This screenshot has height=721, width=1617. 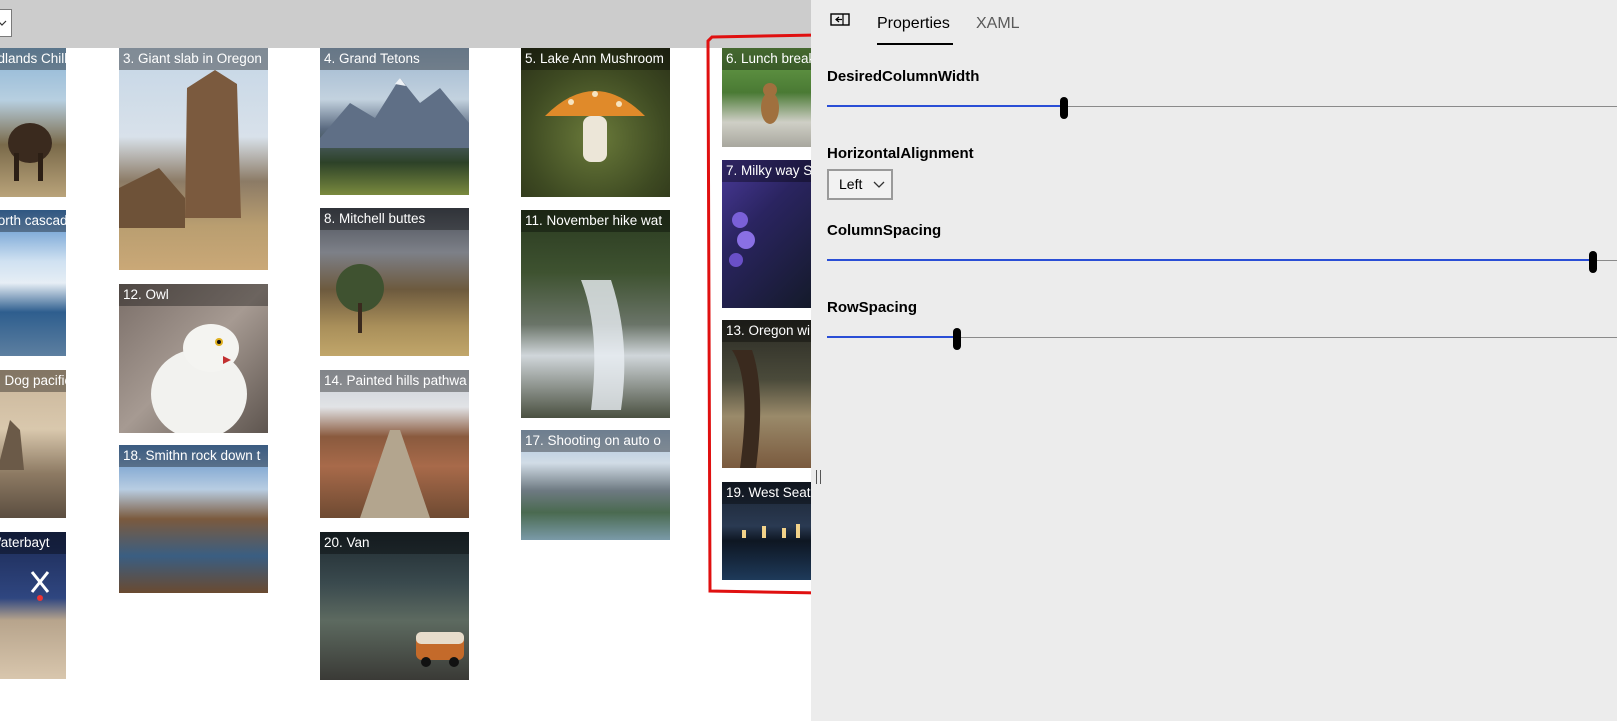 I want to click on photo-tile: 5. Lake Ann Mushroom, so click(x=595, y=122).